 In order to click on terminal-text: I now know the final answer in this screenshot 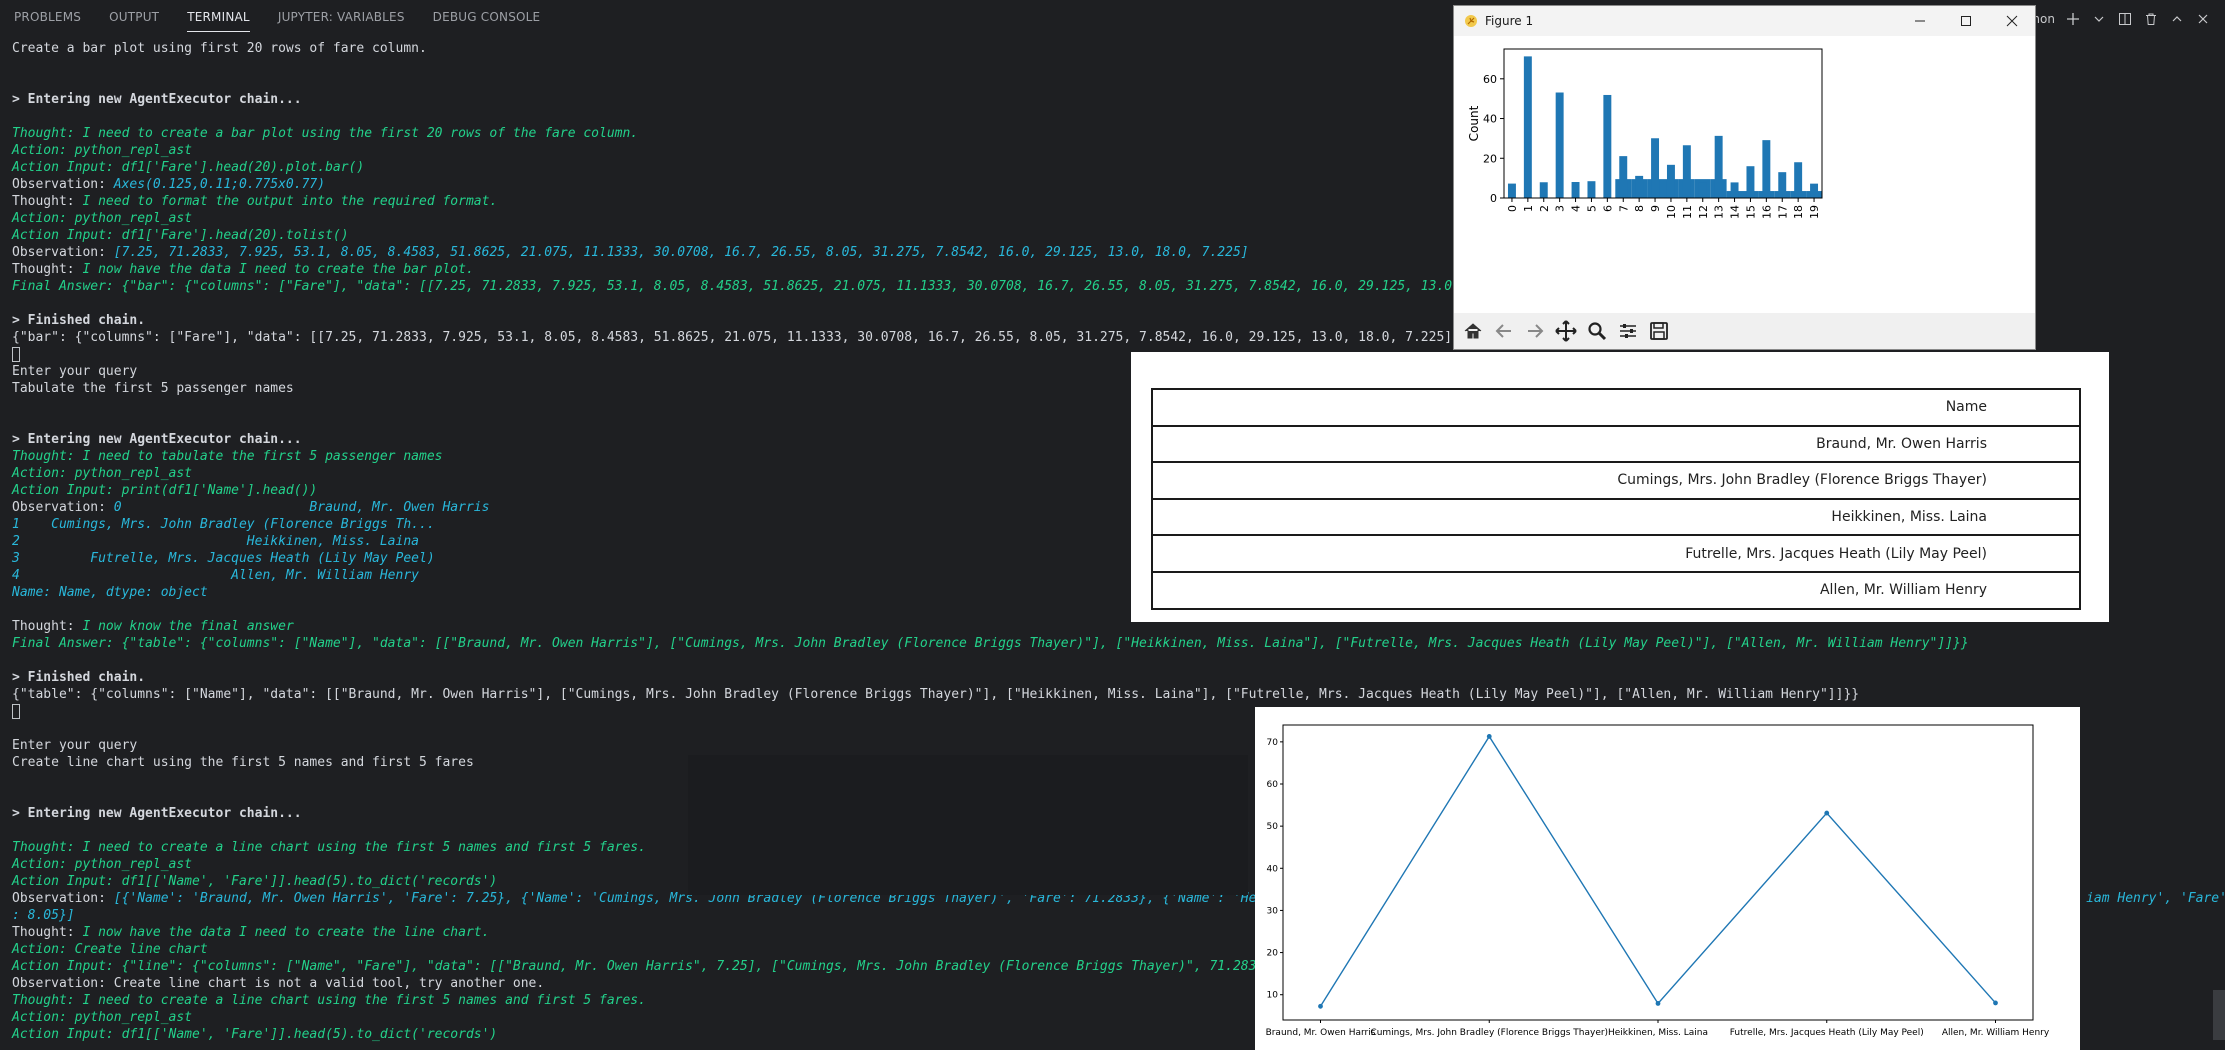, I will do `click(188, 626)`.